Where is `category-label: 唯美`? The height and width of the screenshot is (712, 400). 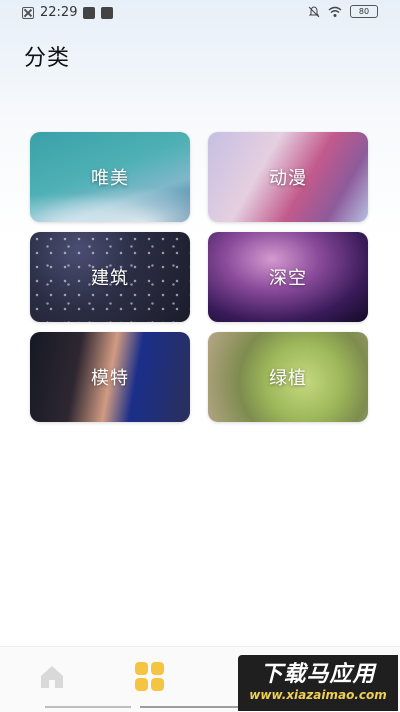
category-label: 唯美 is located at coordinates (110, 178).